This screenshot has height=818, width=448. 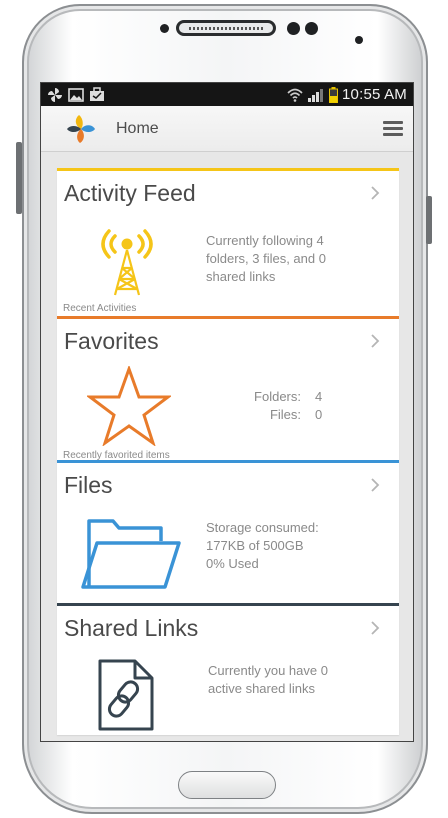 What do you see at coordinates (55, 94) in the screenshot?
I see `pinwheel-icon` at bounding box center [55, 94].